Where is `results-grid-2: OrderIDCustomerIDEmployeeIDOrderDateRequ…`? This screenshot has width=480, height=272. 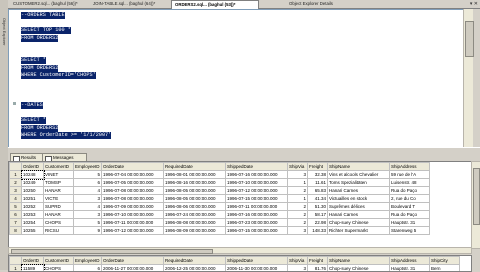
results-grid-2: OrderIDCustomerIDEmployeeIDOrderDateRequ… is located at coordinates (240, 263).